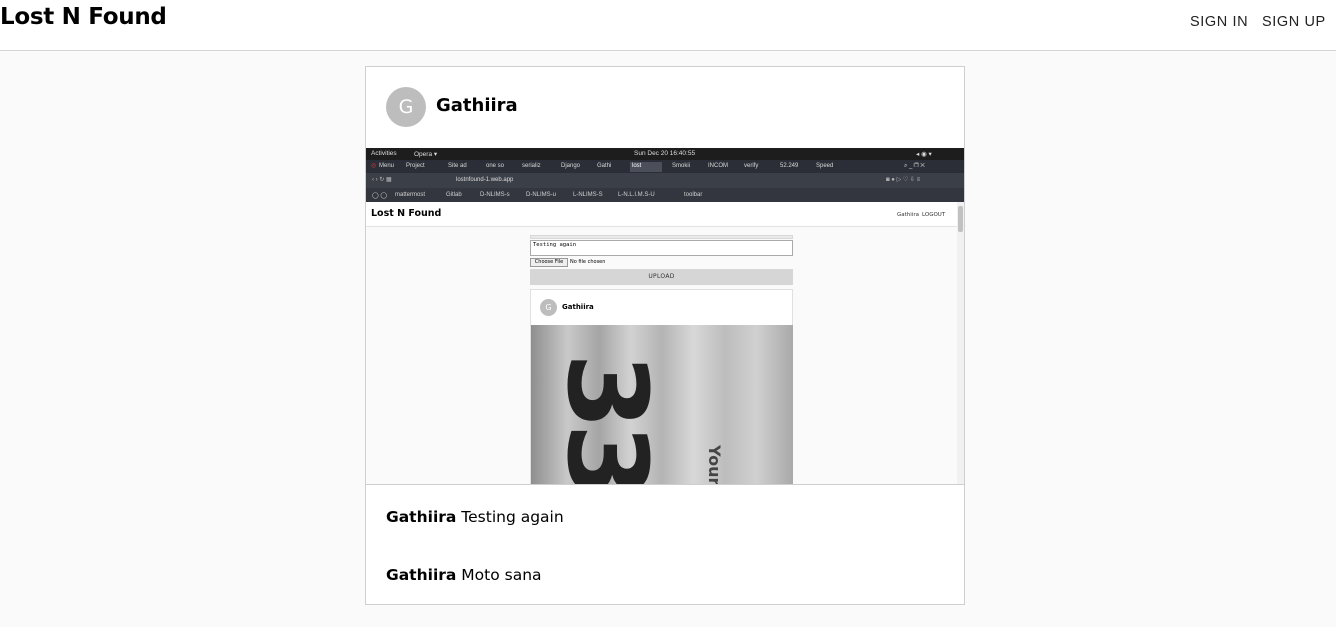 This screenshot has width=1336, height=627. Describe the element at coordinates (541, 195) in the screenshot. I see `bookmark: D-NLIMS-u` at that location.